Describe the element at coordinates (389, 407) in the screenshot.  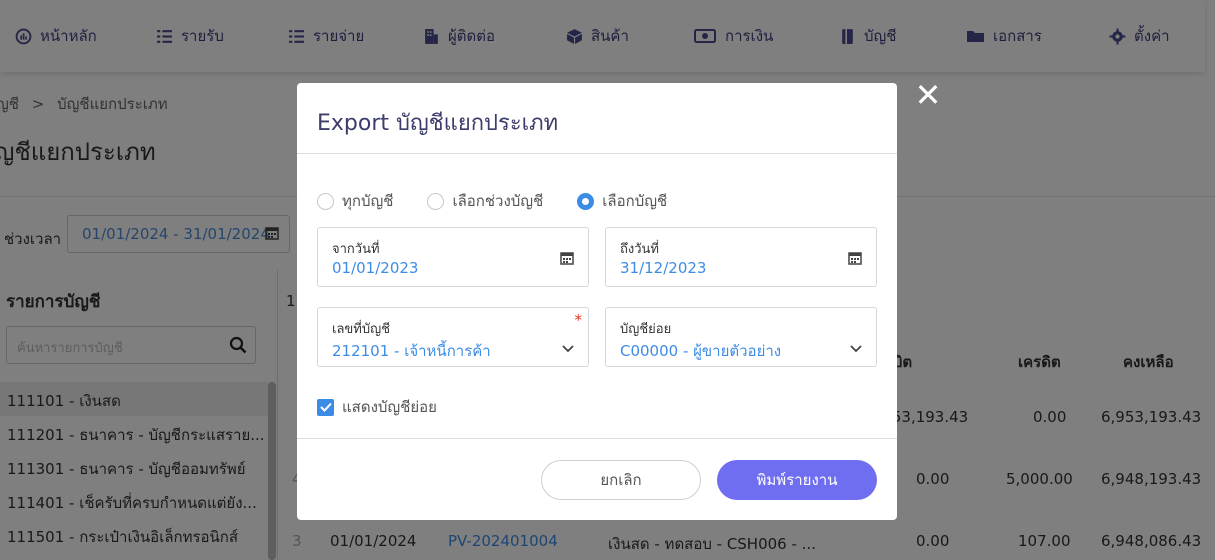
I see `checkbox-label: แสดงบัญชีย่อย` at that location.